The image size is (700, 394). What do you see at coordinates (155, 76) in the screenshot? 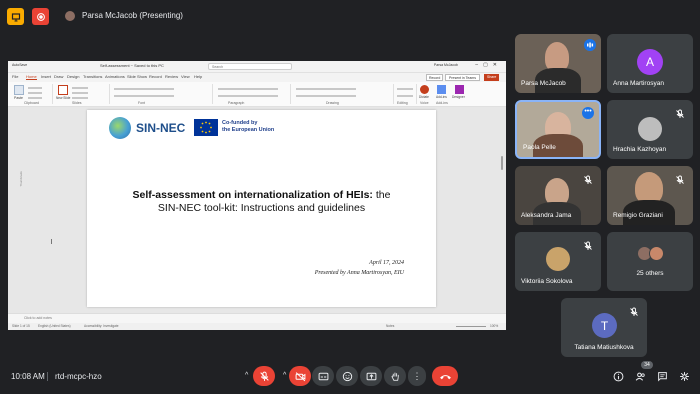
I see `menu-record: Record` at bounding box center [155, 76].